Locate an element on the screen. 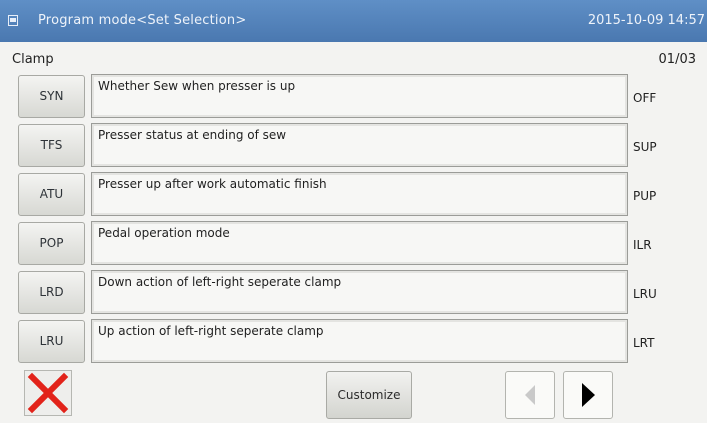 This screenshot has height=423, width=707. arrow-right-icon is located at coordinates (588, 395).